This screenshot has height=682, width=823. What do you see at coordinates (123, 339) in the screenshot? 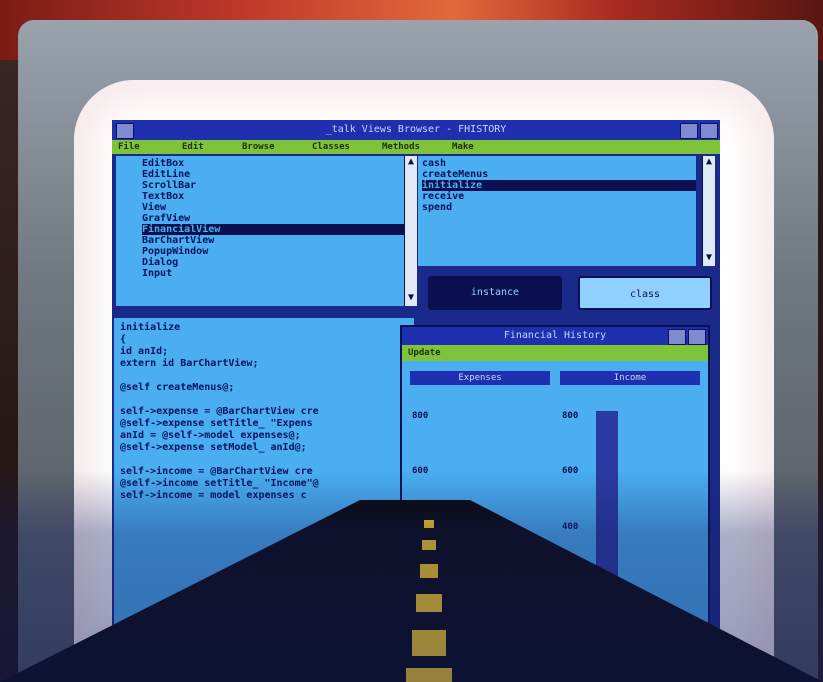
I see `code-line: {` at bounding box center [123, 339].